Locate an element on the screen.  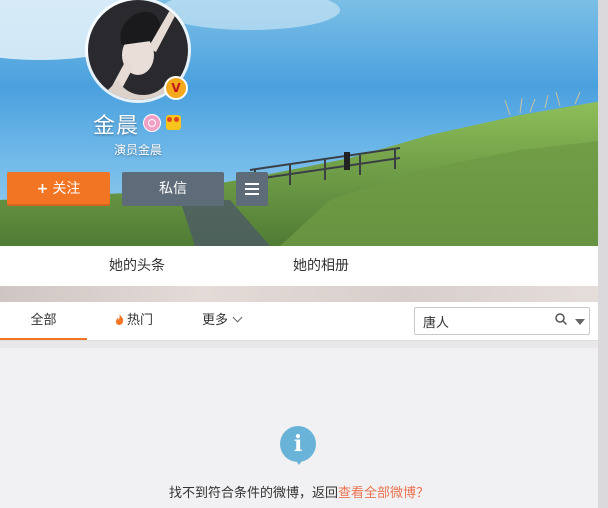
feed-search is located at coordinates (502, 321).